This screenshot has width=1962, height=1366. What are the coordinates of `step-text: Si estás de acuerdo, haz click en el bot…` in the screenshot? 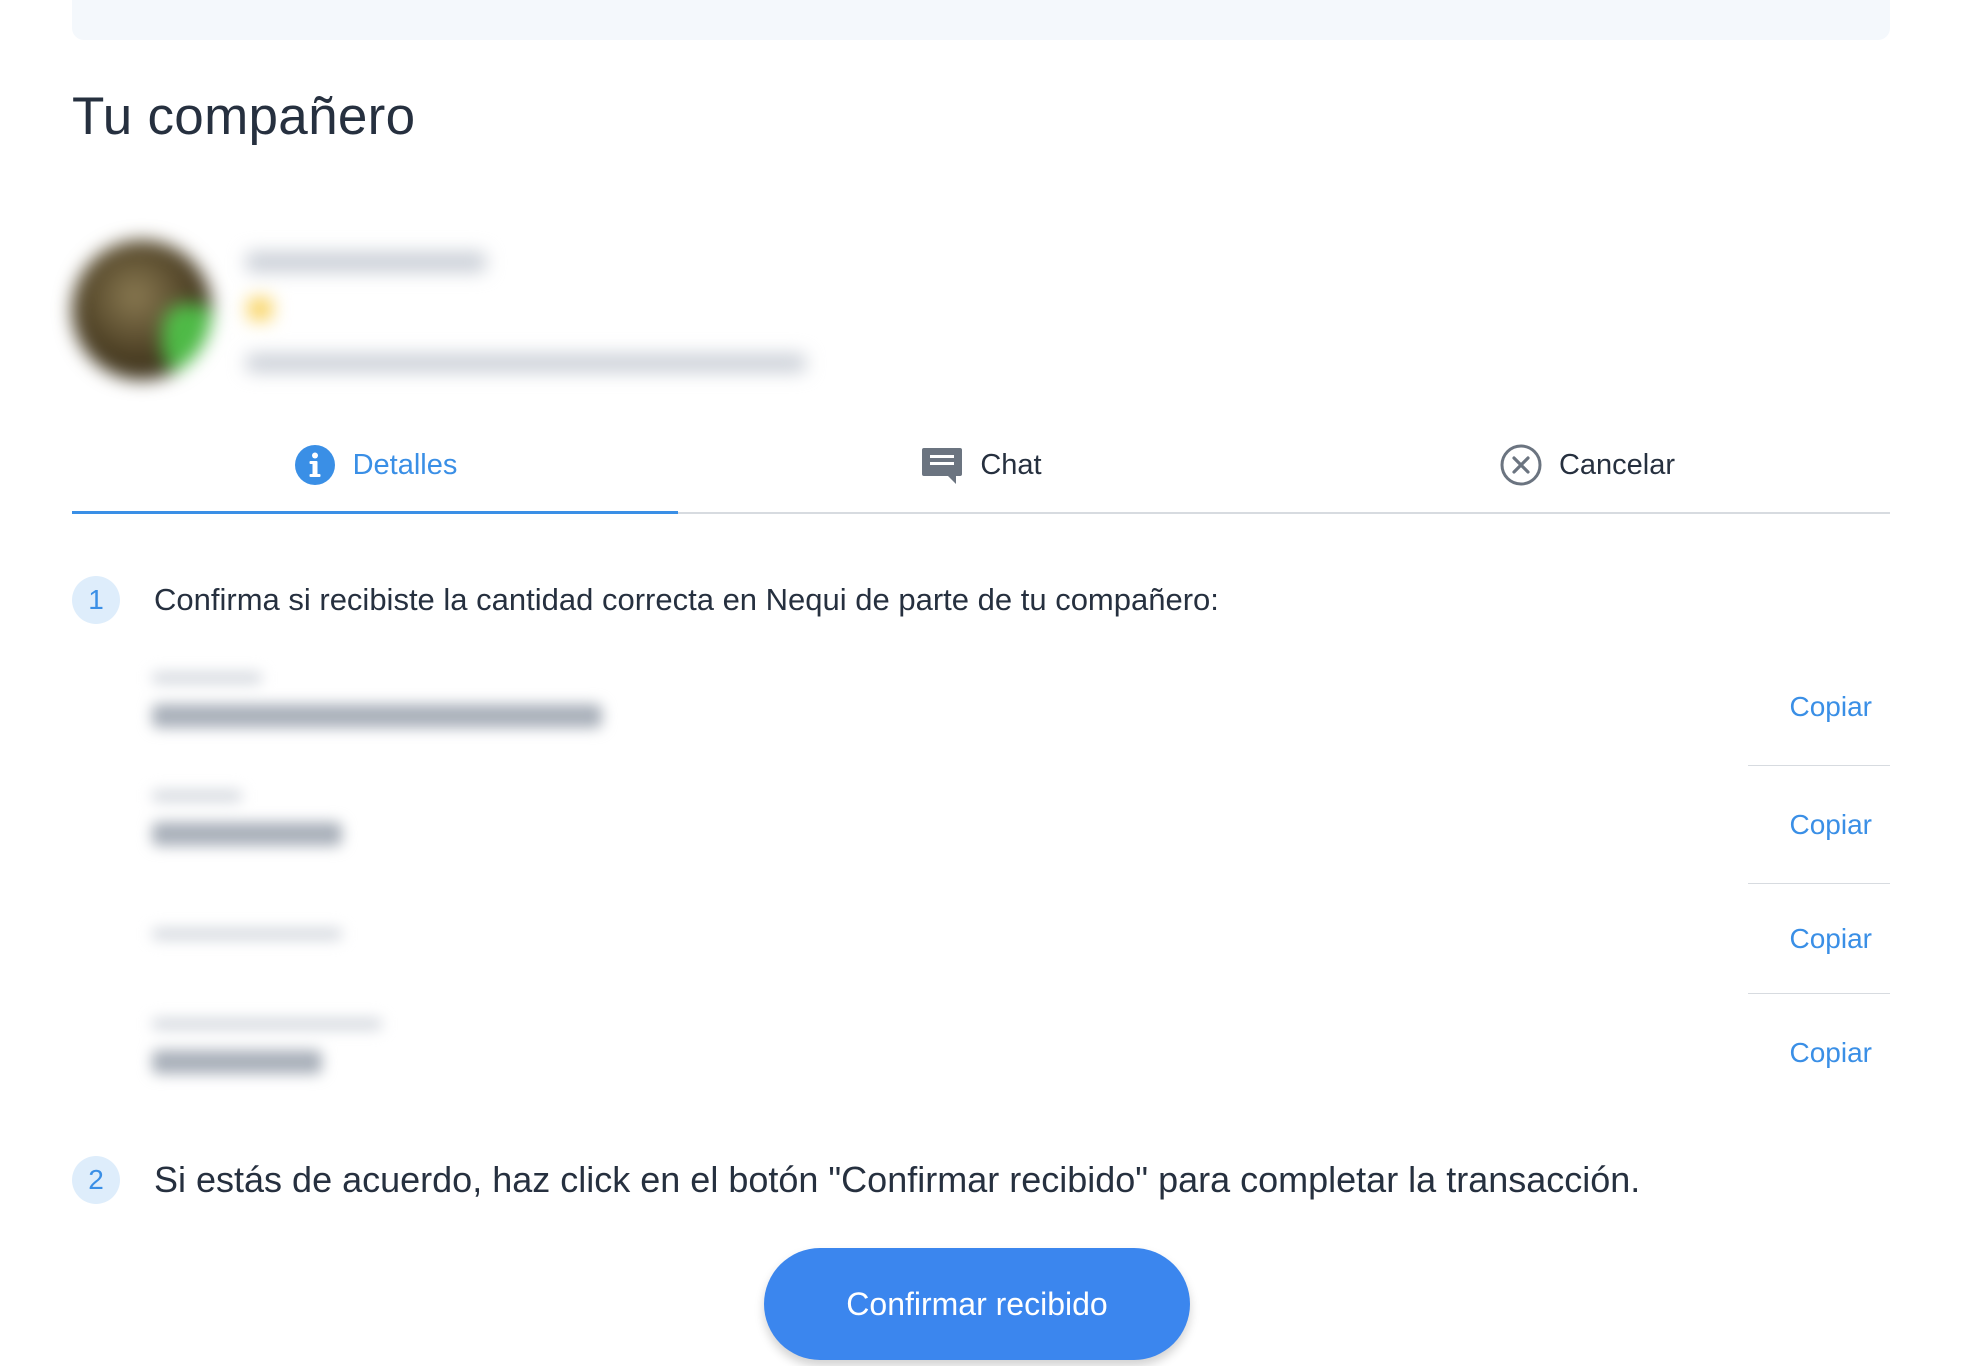 It's located at (897, 1179).